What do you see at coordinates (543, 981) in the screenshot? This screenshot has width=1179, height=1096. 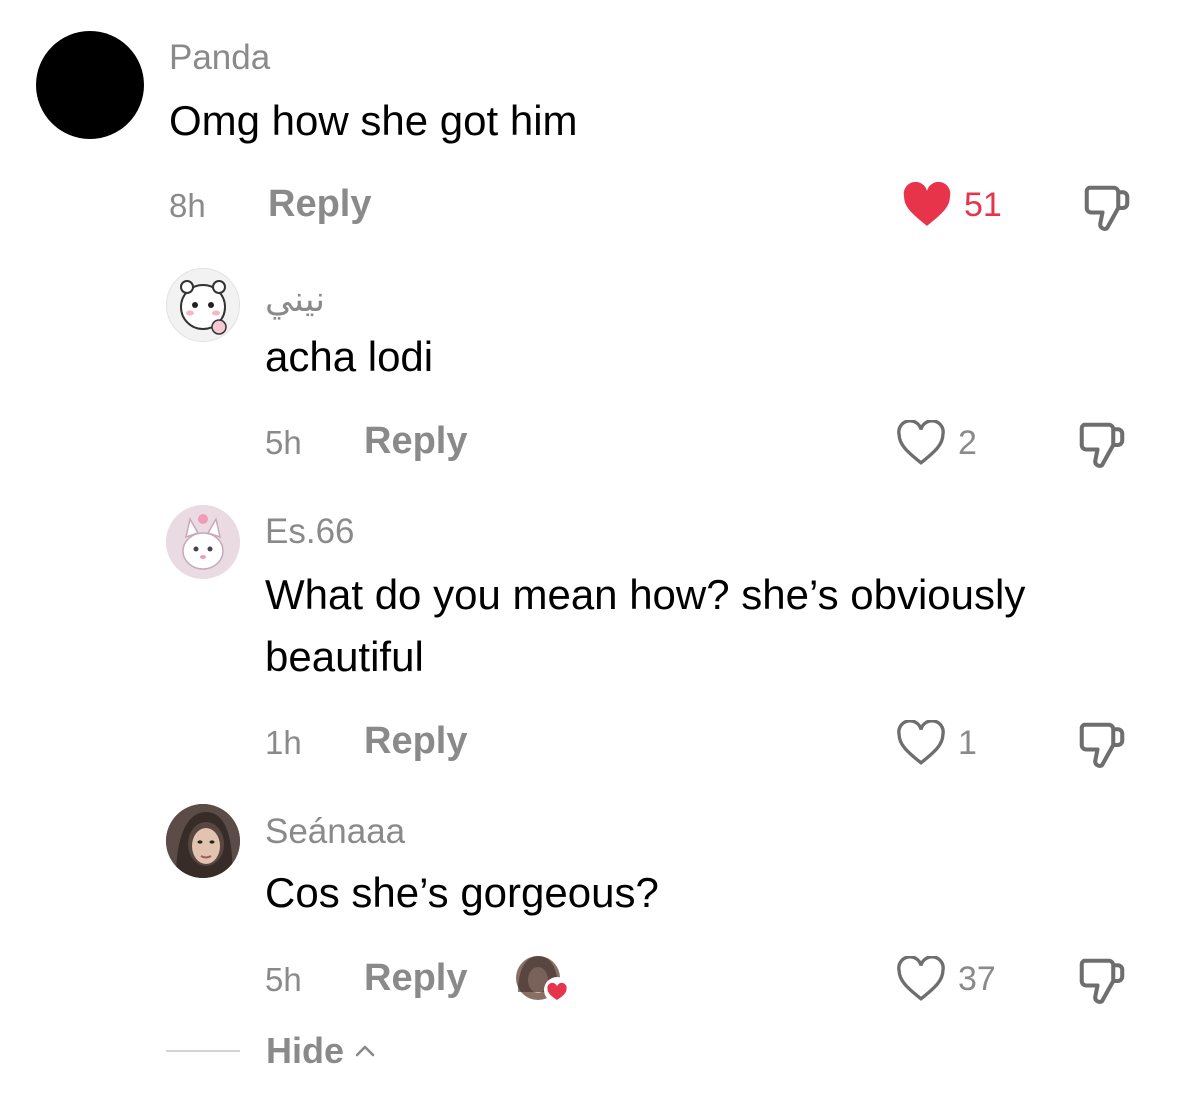 I see `creator-liked-badge` at bounding box center [543, 981].